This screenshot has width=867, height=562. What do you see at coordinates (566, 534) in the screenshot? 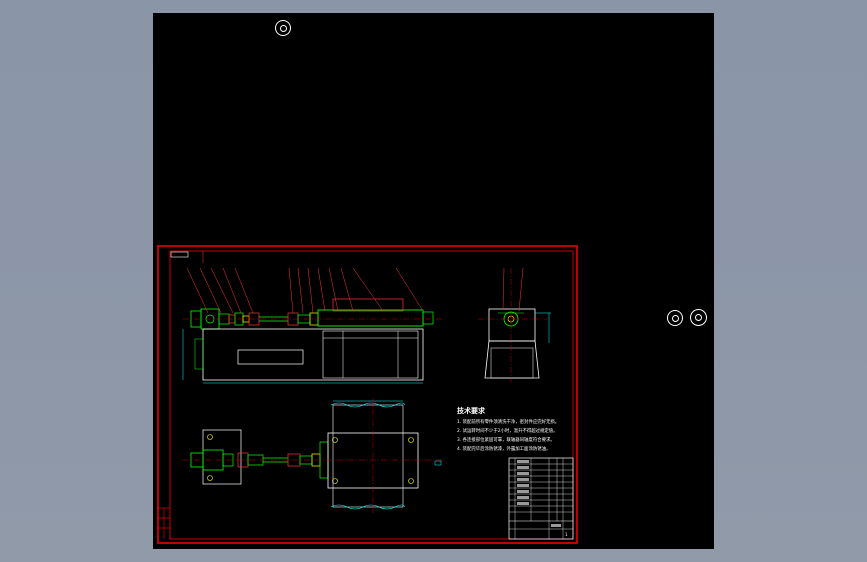
I see `sheet-number: 1` at bounding box center [566, 534].